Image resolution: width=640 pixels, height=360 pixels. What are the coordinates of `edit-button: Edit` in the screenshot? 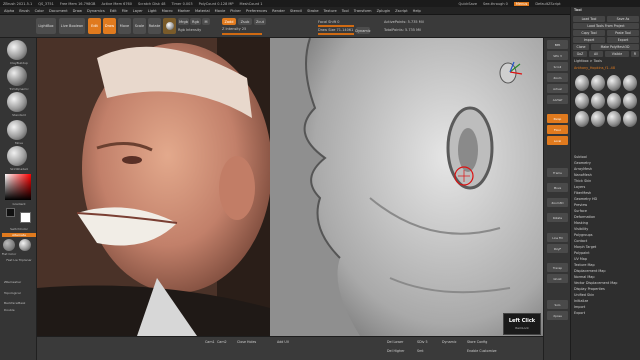 It's located at (94, 26).